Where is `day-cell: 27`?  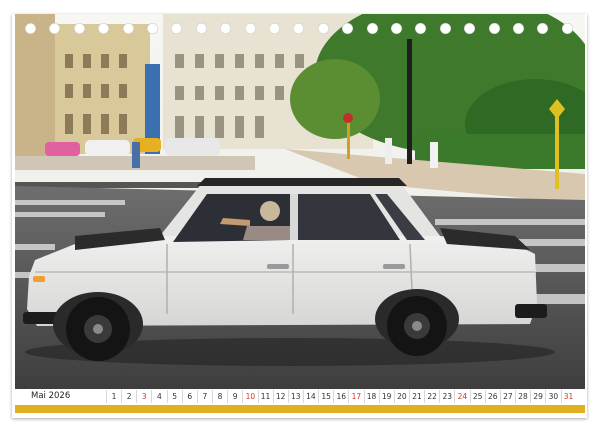
day-cell: 27 is located at coordinates (507, 396).